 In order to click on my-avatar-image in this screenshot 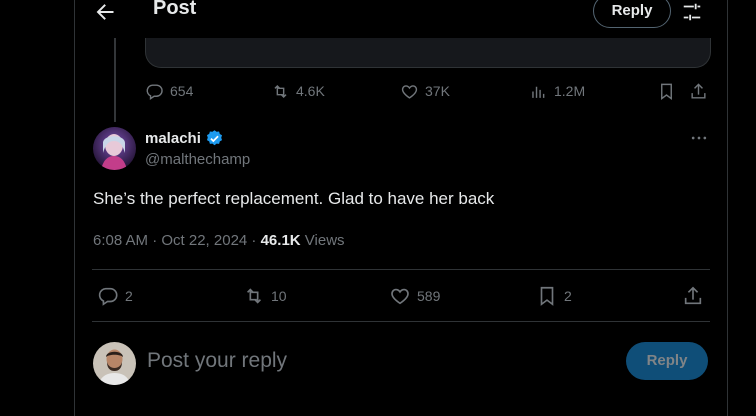, I will do `click(114, 363)`.